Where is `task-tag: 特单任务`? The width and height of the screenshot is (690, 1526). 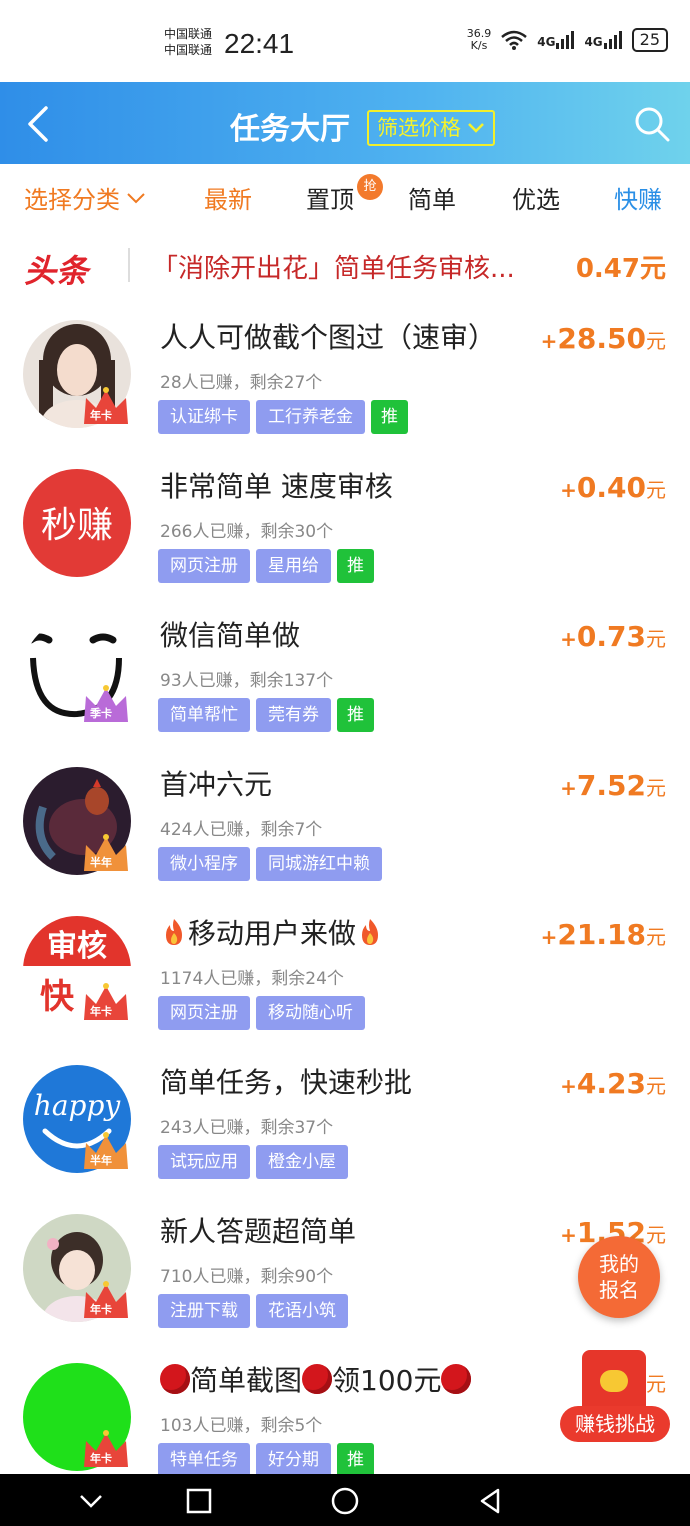 task-tag: 特单任务 is located at coordinates (204, 1460).